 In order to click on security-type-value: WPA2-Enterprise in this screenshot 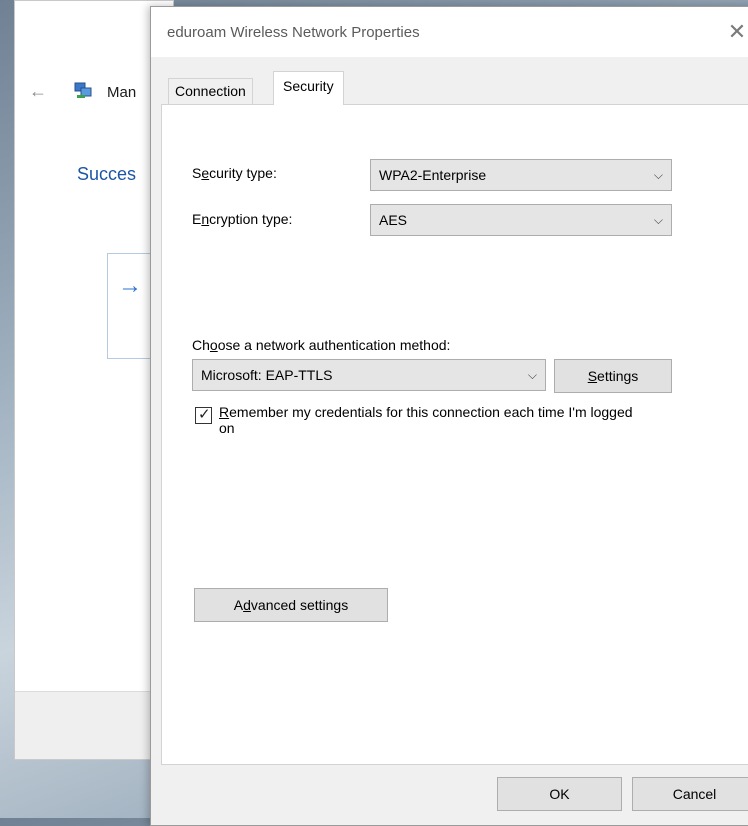, I will do `click(433, 175)`.